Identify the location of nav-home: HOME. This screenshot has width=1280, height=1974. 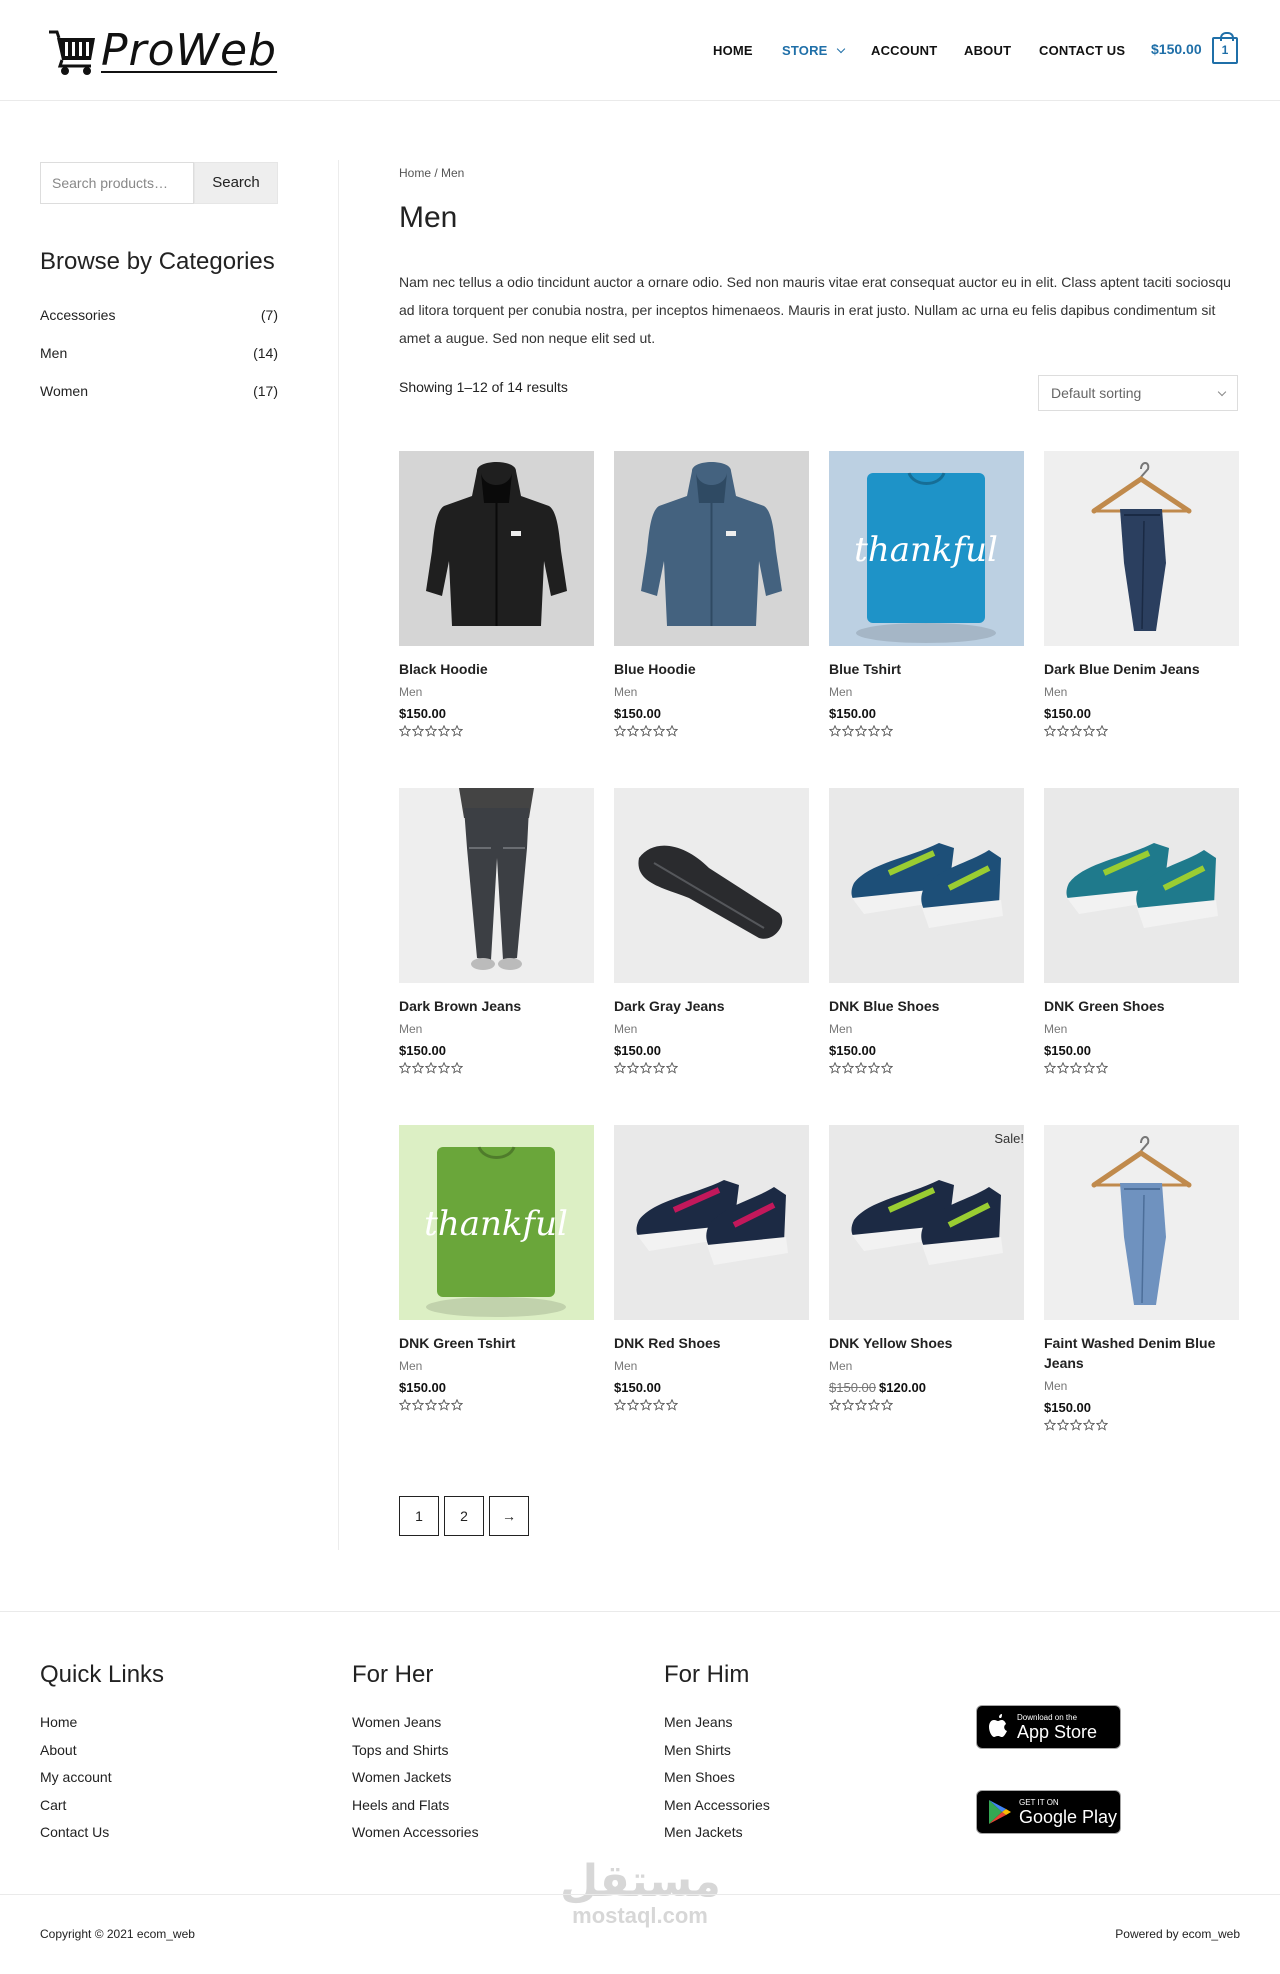
(733, 50).